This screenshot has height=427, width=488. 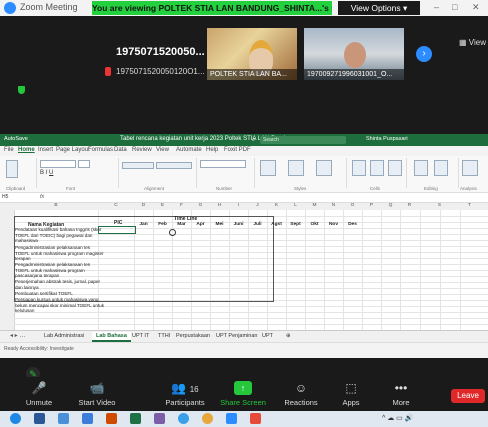 What do you see at coordinates (100, 150) in the screenshot?
I see `tab-formulas: Formulas` at bounding box center [100, 150].